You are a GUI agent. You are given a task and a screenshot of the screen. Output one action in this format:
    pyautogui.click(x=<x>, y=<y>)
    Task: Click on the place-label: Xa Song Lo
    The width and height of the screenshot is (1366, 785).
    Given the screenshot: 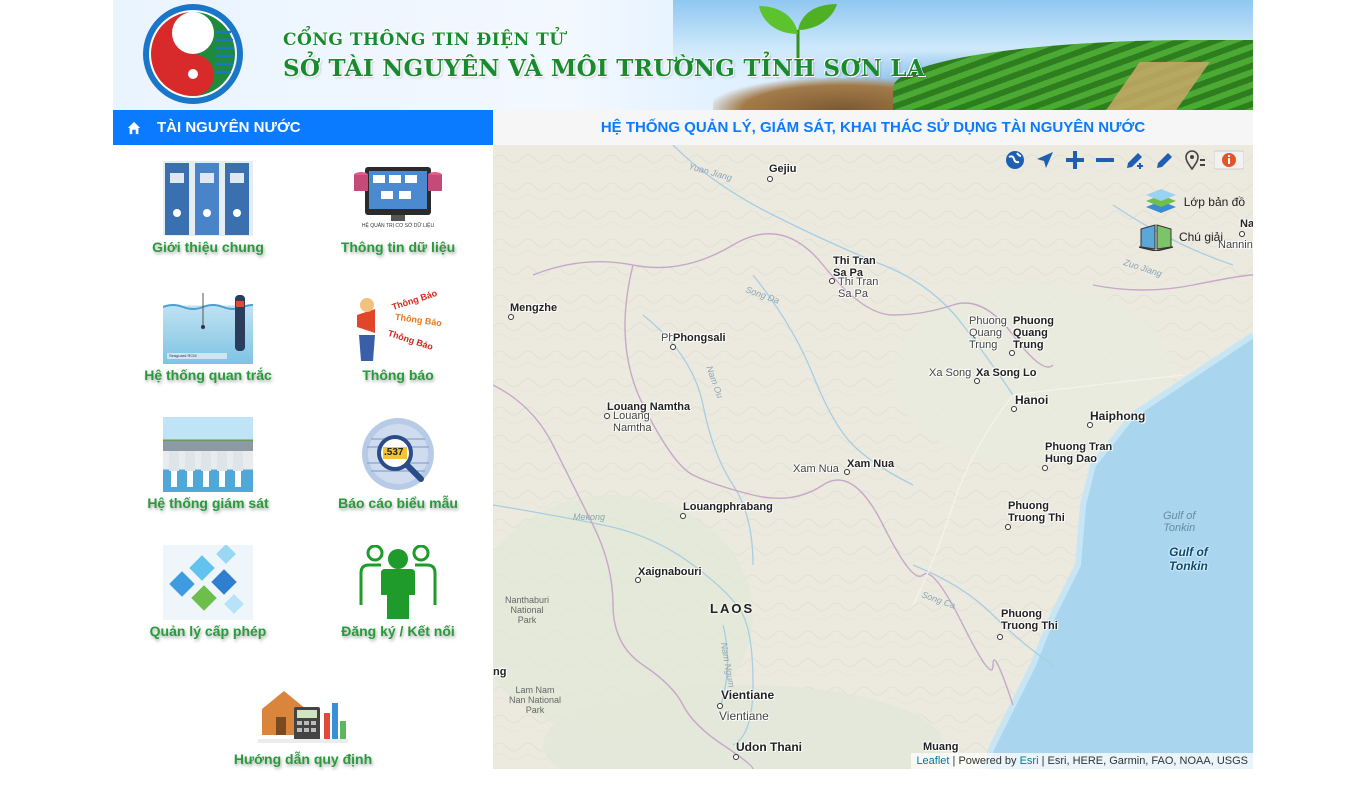 What is the action you would take?
    pyautogui.click(x=1006, y=373)
    